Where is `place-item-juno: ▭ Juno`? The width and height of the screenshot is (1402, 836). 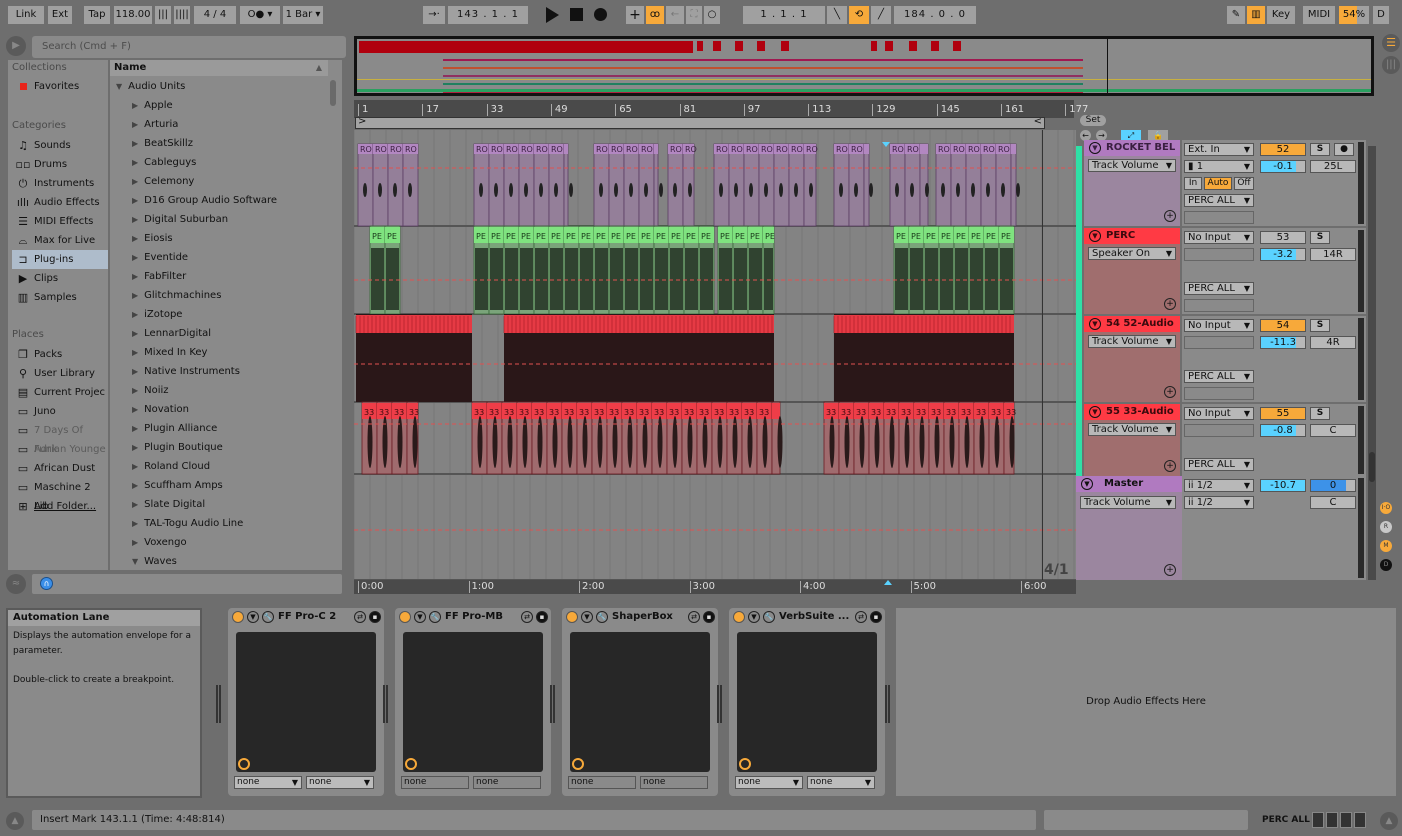
place-item-juno: ▭ Juno is located at coordinates (60, 411).